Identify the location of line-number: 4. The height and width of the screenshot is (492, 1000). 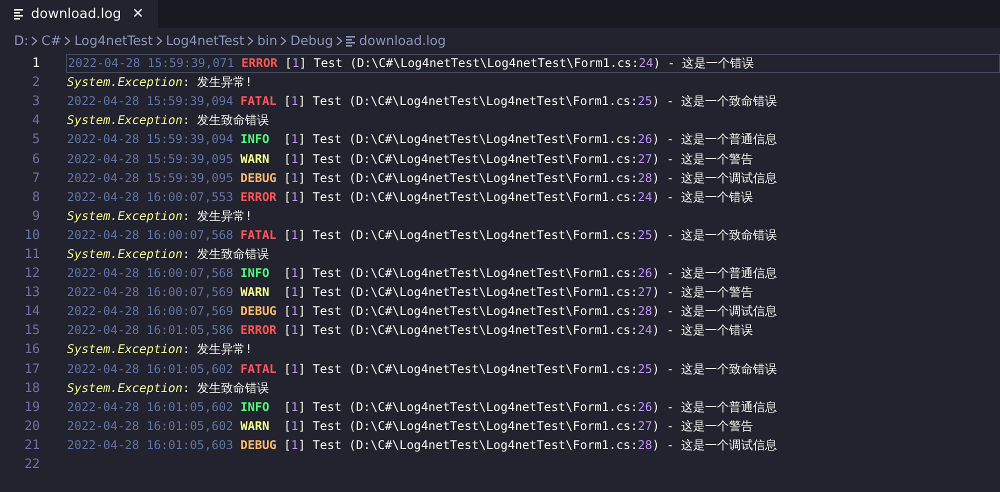
(35, 120).